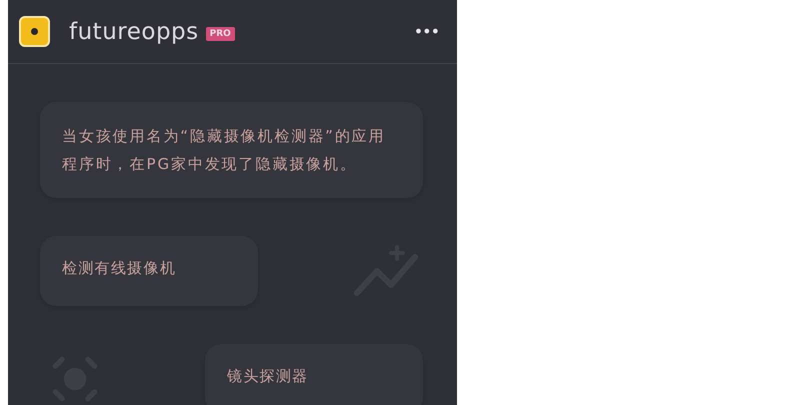  What do you see at coordinates (224, 150) in the screenshot?
I see `message-text: 当女孩使用名为“隐藏摄像机检测器”的应用程序时，在PG家中发现了隐藏摄像机。` at bounding box center [224, 150].